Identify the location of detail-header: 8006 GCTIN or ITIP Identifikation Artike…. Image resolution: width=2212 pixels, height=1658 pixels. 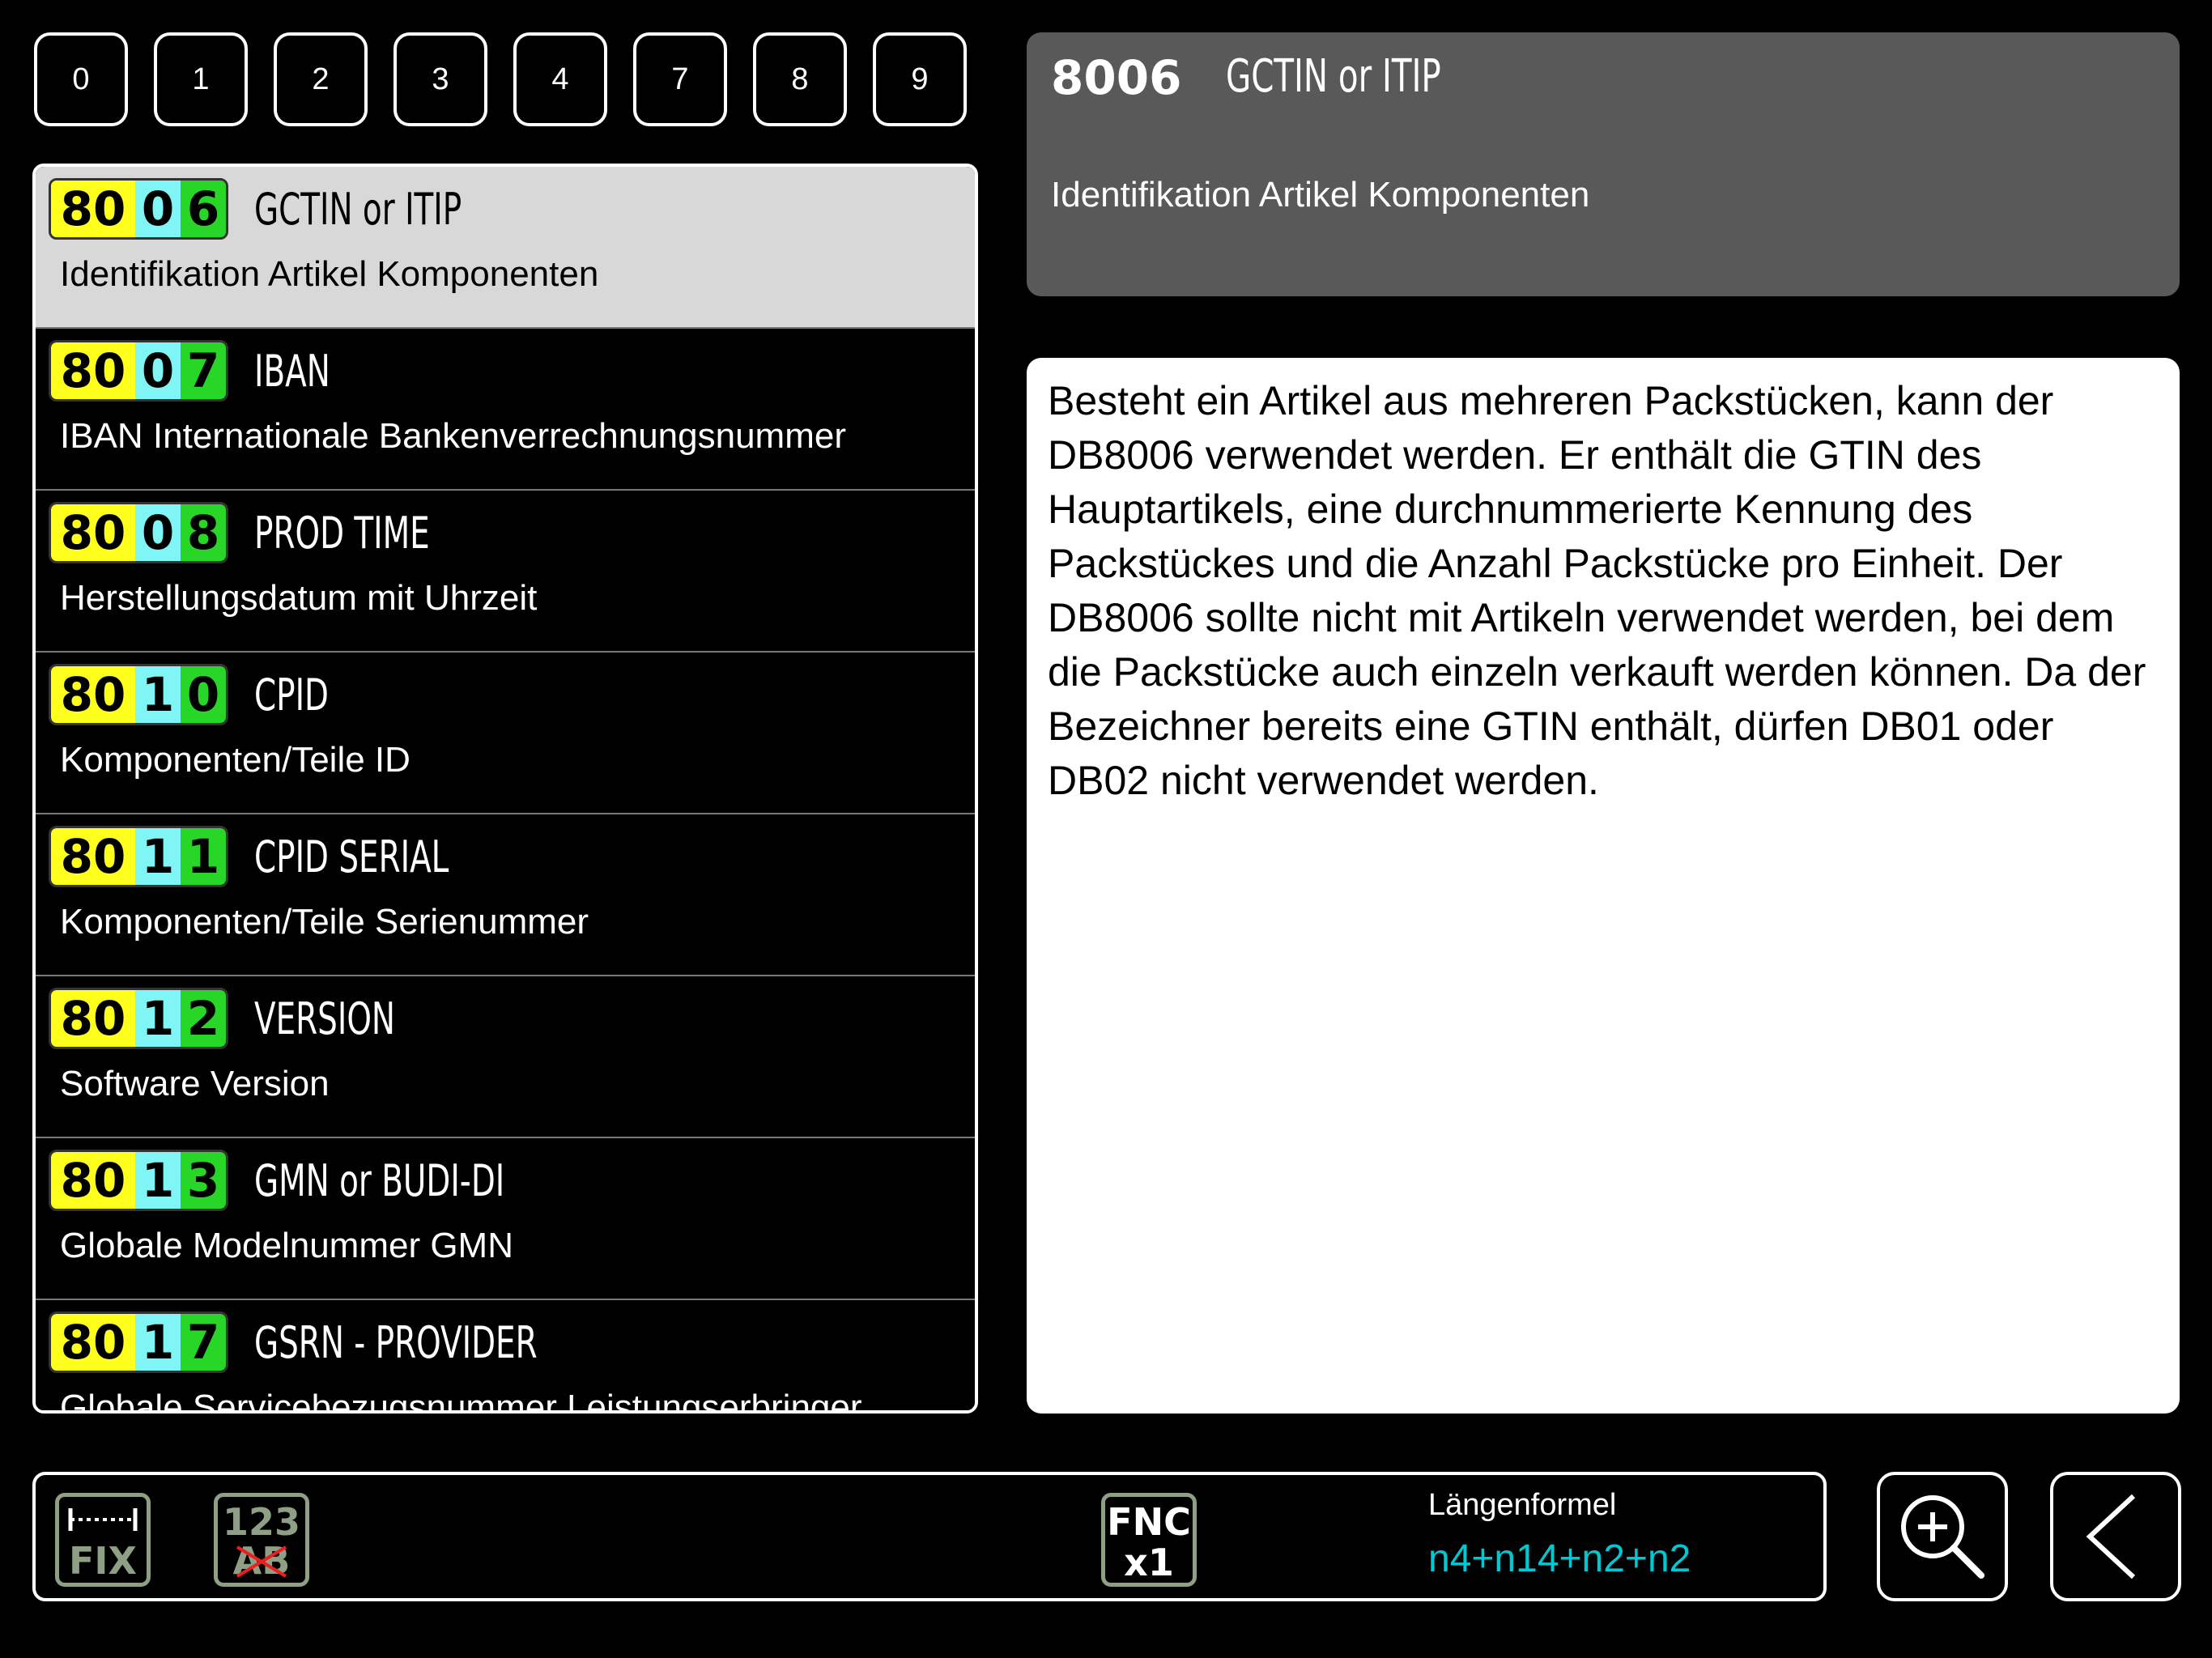
(1604, 164).